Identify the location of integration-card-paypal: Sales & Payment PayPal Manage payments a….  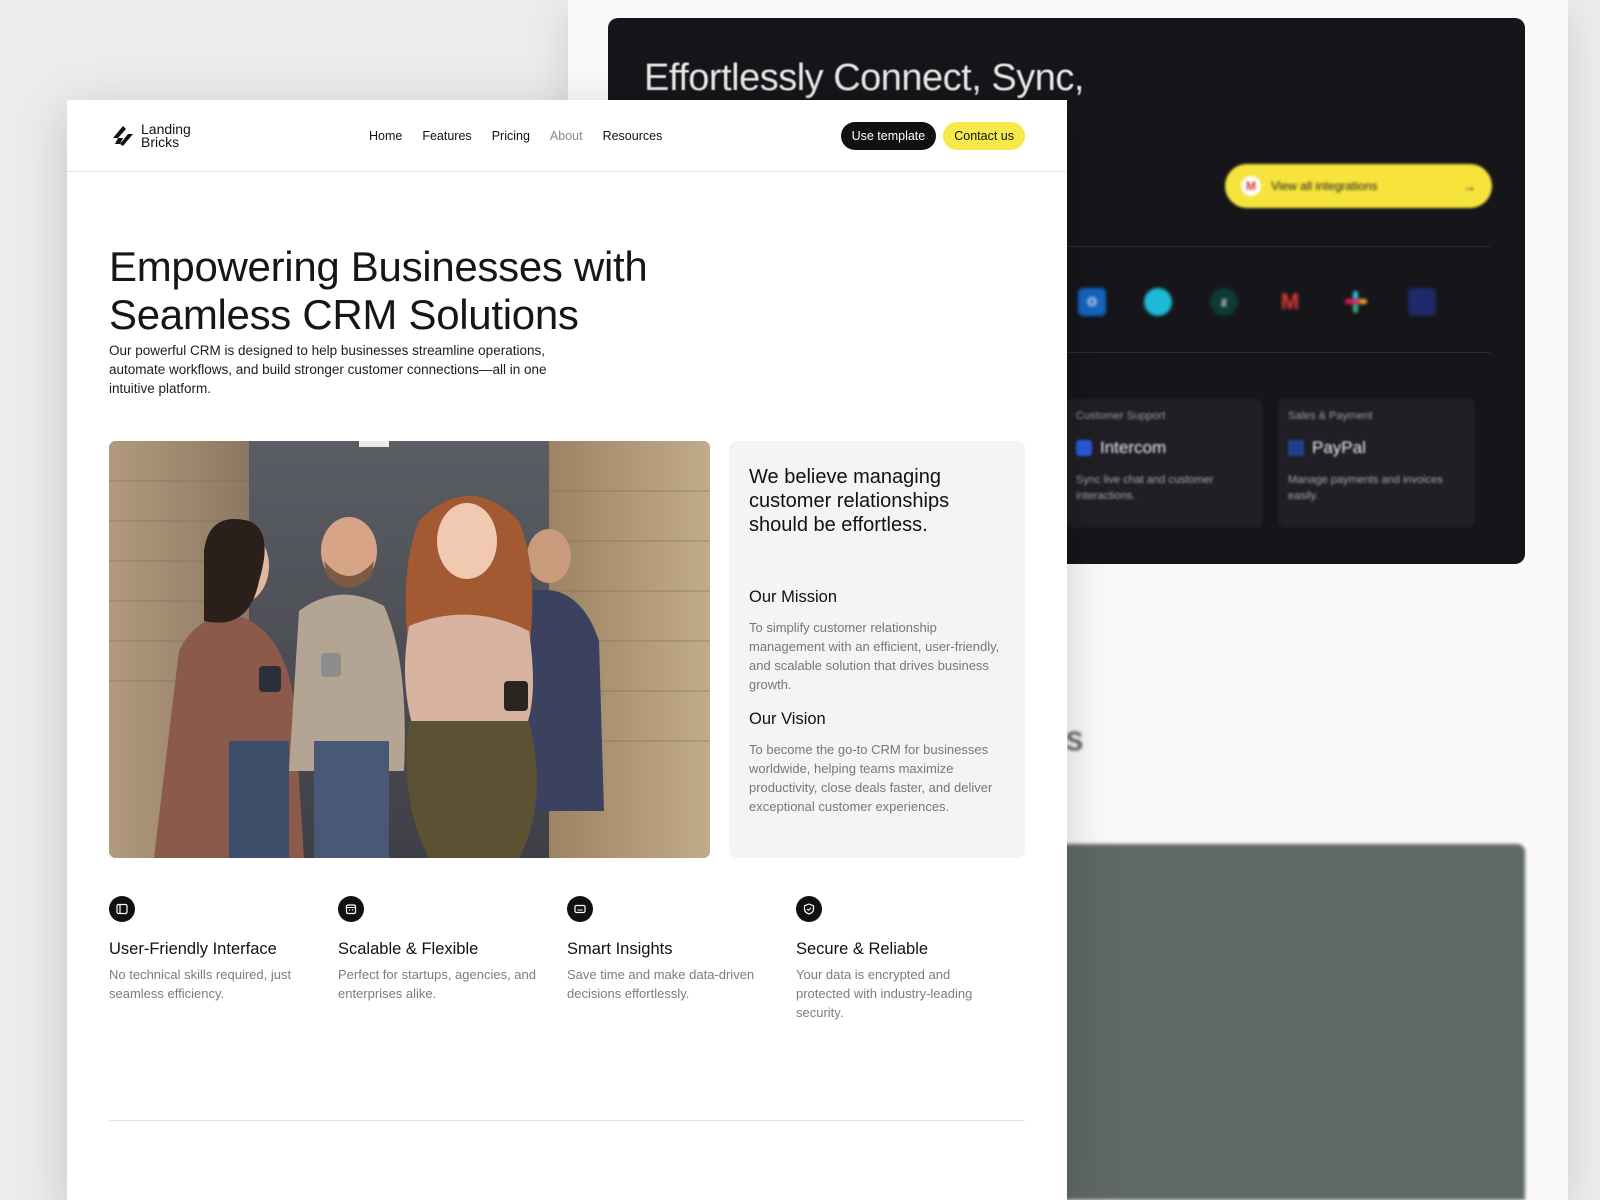
(1376, 463).